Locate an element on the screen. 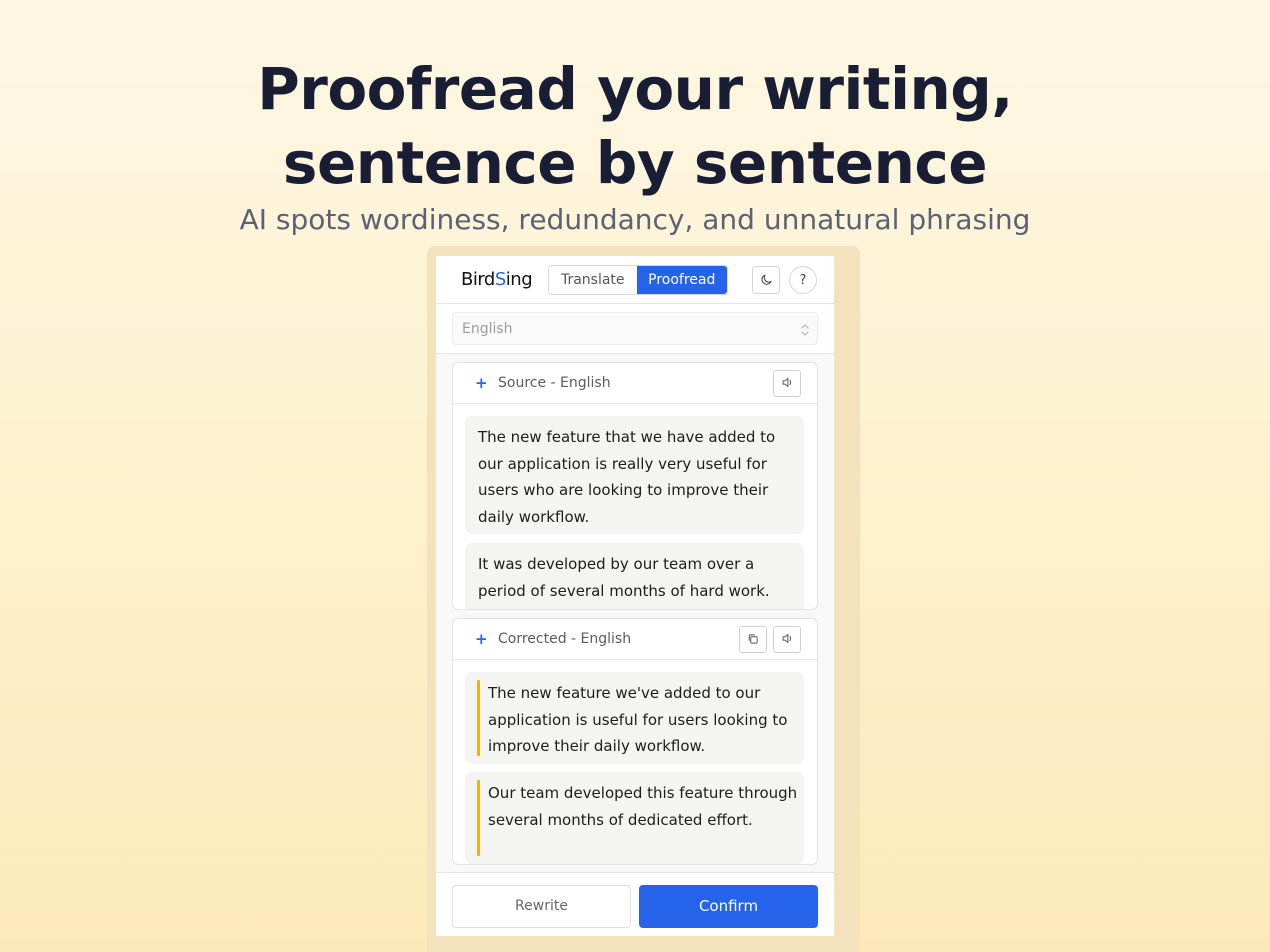 This screenshot has width=1270, height=952. language-select: English is located at coordinates (635, 328).